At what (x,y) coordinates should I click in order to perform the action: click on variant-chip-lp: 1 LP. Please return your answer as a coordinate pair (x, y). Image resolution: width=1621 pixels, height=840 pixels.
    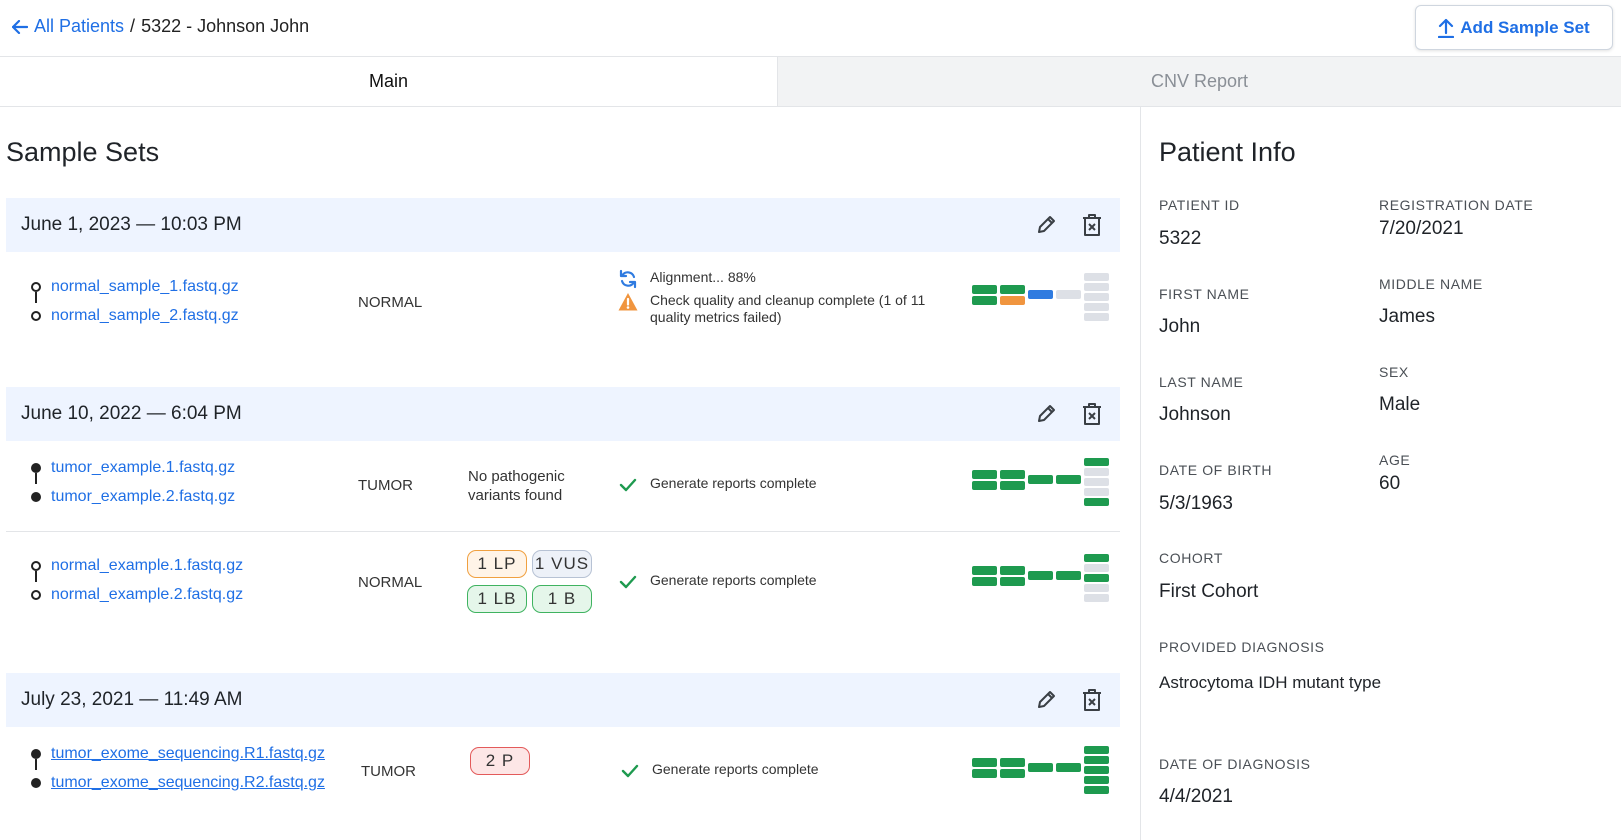
    Looking at the image, I should click on (497, 564).